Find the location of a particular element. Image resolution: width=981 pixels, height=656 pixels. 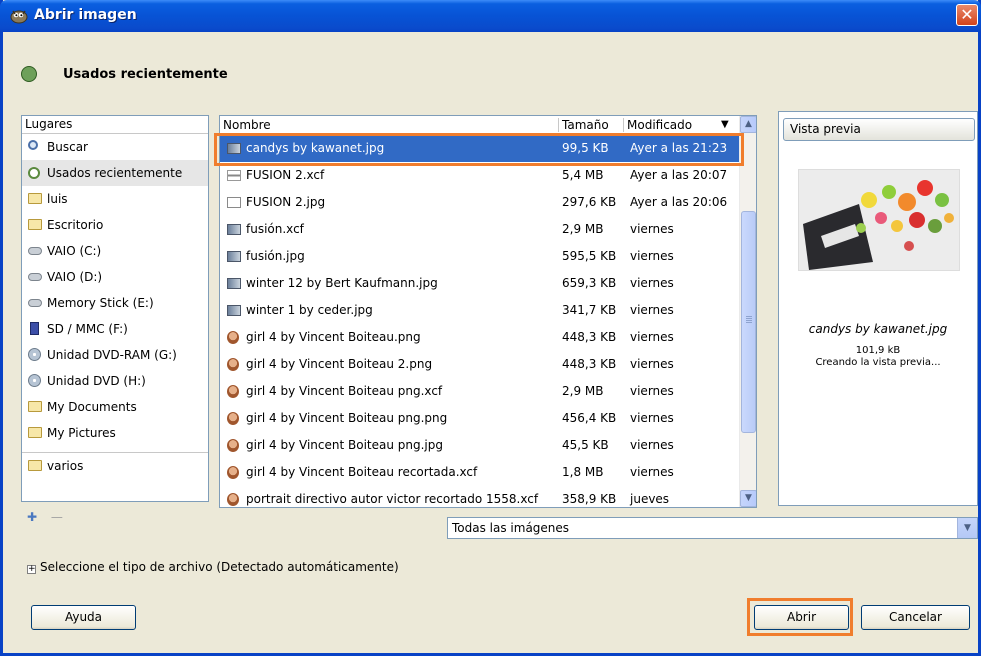

sort-arrow-icon: ▼ is located at coordinates (725, 124).